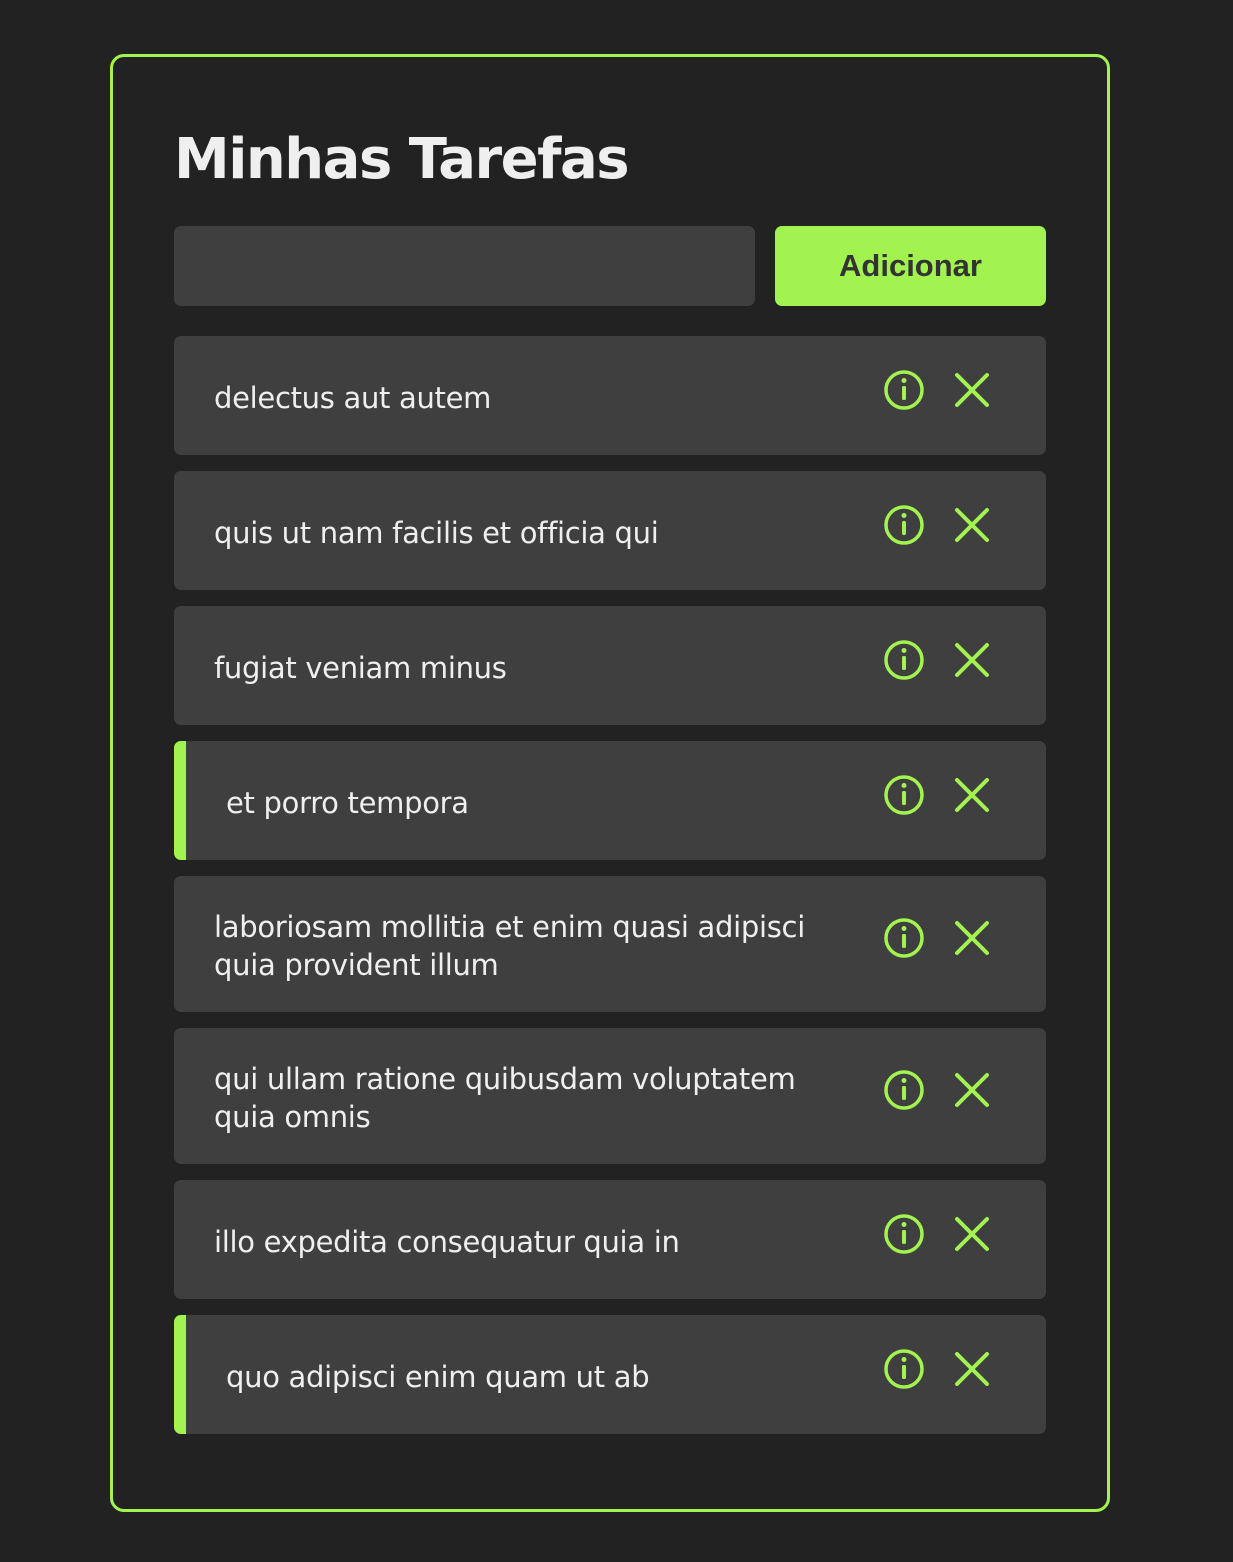 The image size is (1233, 1562). What do you see at coordinates (402, 159) in the screenshot?
I see `page-title: Minhas Tarefas` at bounding box center [402, 159].